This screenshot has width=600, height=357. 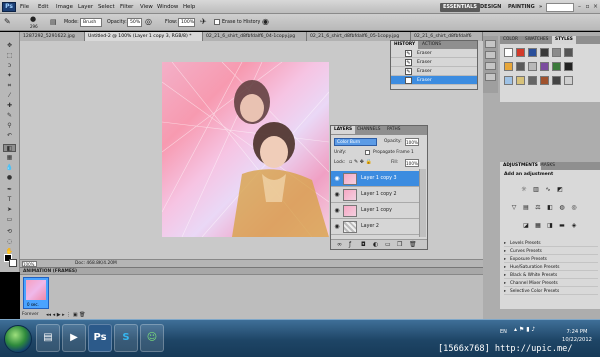 What do you see at coordinates (33, 304) in the screenshot?
I see `frame-delay: 0 sec.` at bounding box center [33, 304].